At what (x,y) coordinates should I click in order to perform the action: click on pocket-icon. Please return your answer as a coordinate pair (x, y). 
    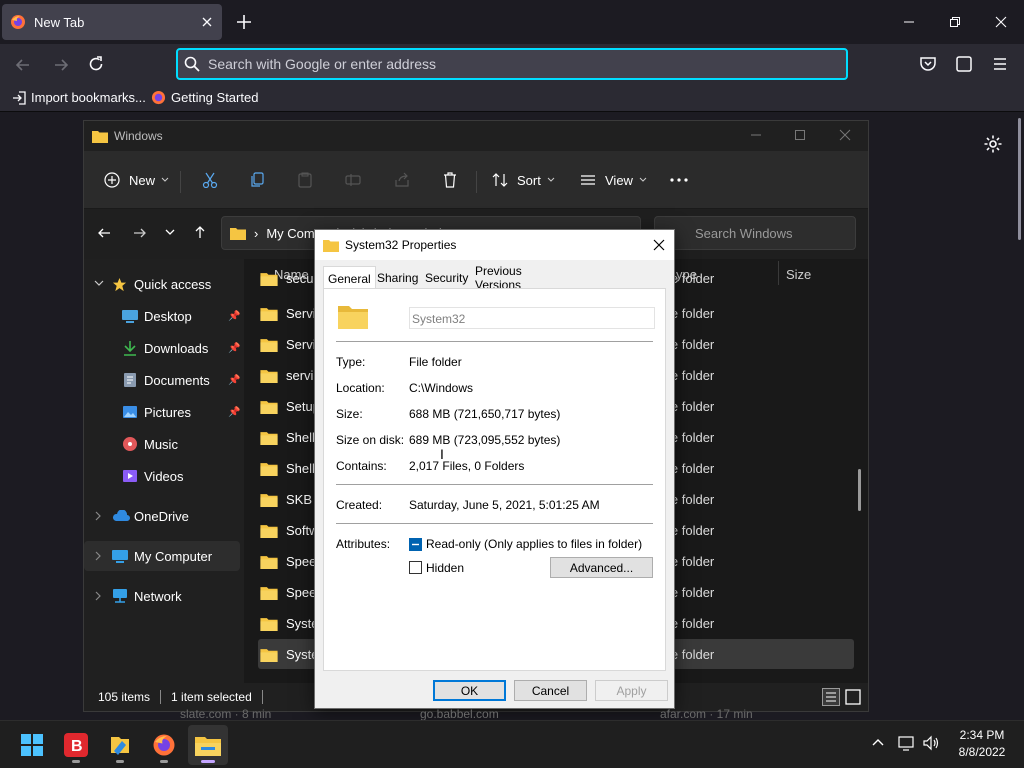
    Looking at the image, I should click on (928, 64).